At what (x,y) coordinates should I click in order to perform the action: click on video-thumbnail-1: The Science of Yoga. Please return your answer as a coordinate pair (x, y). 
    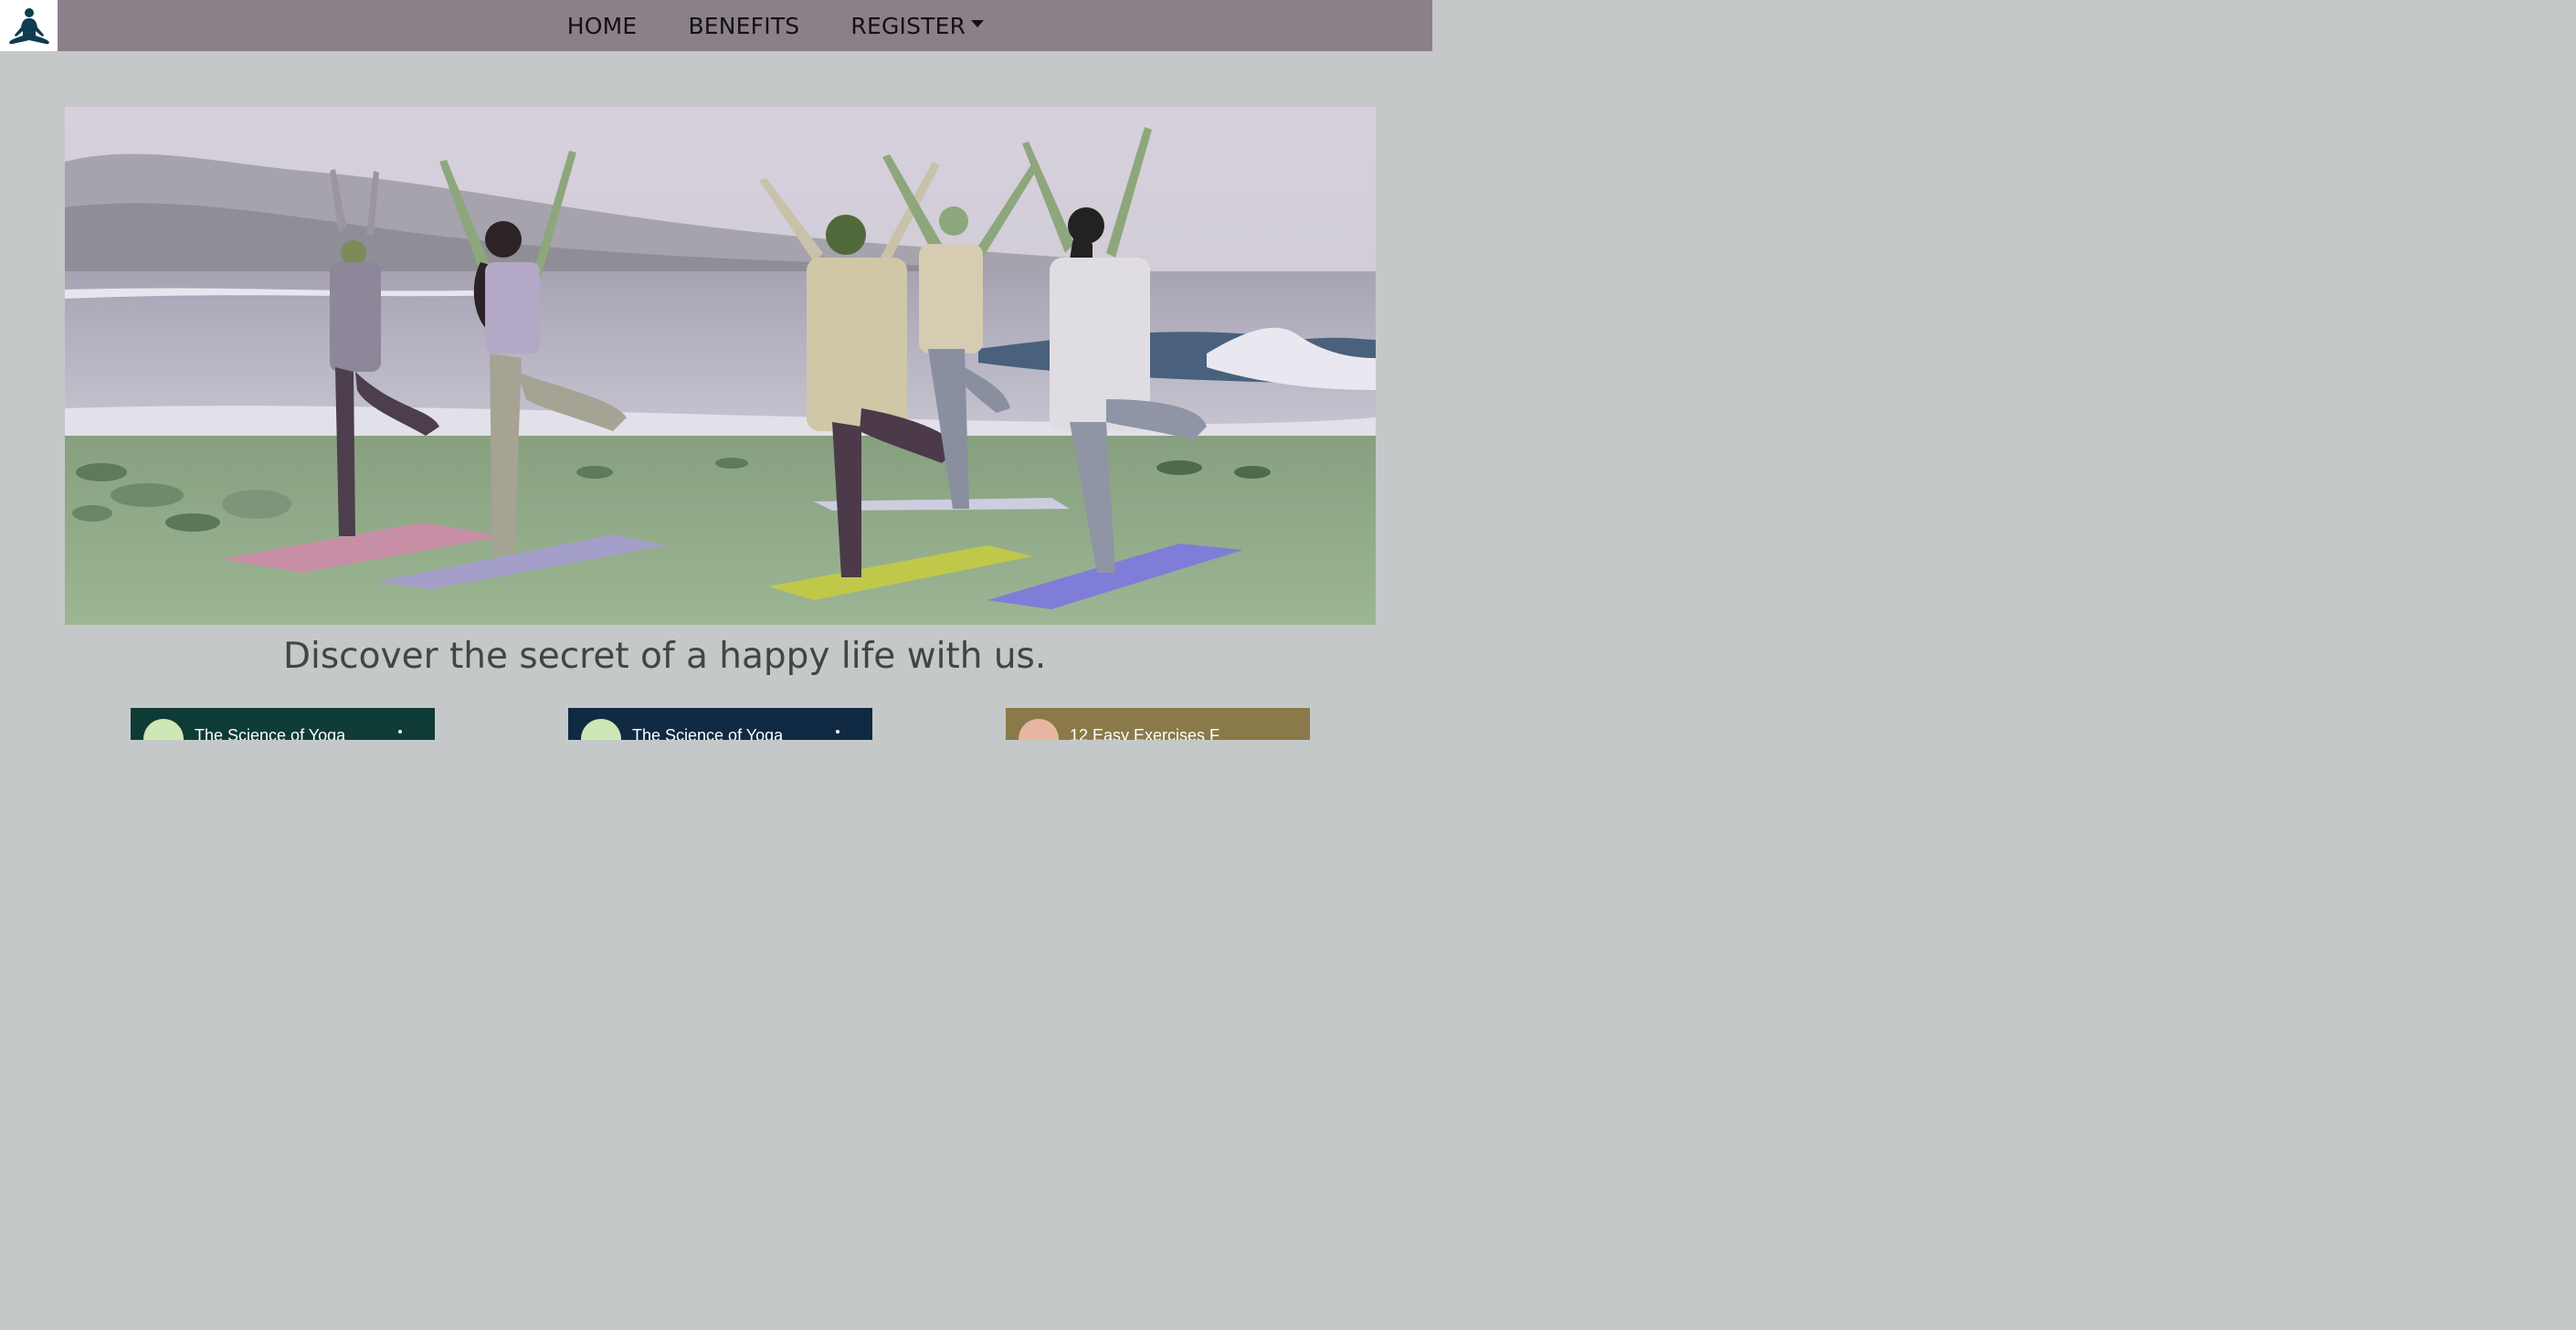
    Looking at the image, I should click on (283, 724).